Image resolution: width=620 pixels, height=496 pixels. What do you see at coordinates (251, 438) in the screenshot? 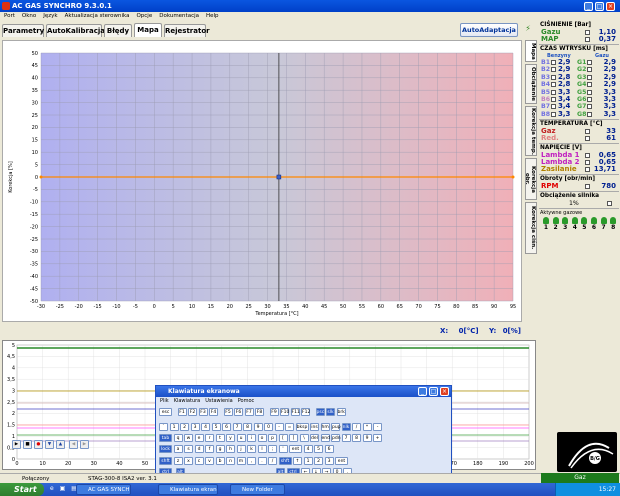
I see `key: i` at bounding box center [251, 438].